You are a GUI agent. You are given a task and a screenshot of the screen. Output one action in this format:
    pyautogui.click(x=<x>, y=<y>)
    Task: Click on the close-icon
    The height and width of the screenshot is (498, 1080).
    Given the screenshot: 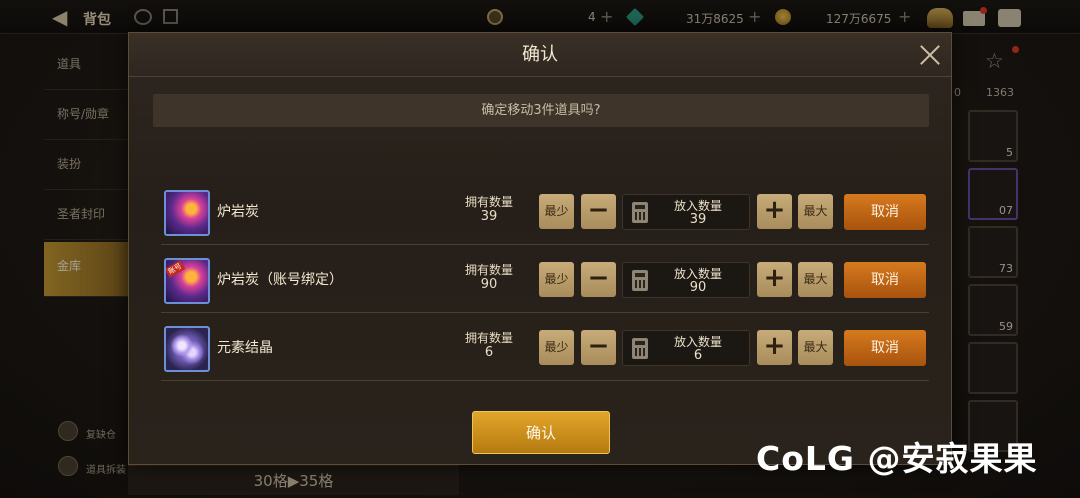 What is the action you would take?
    pyautogui.click(x=930, y=55)
    